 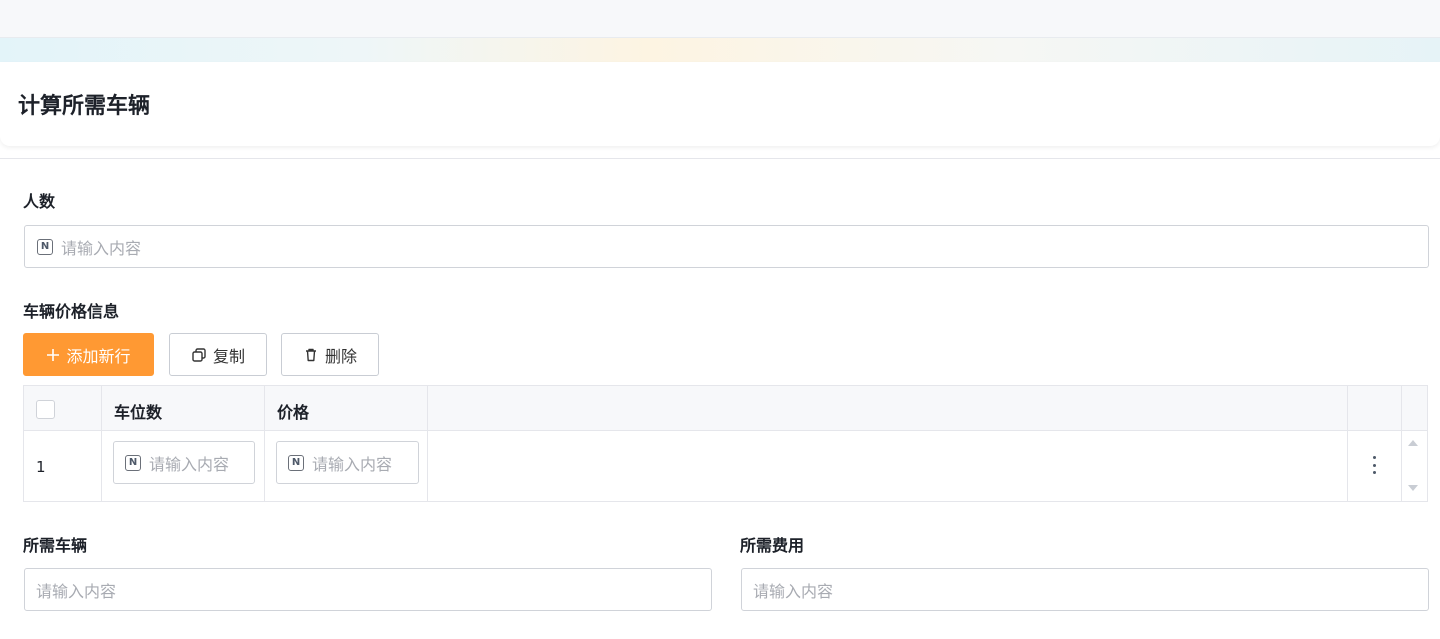 I want to click on row-index: 1, so click(x=41, y=467).